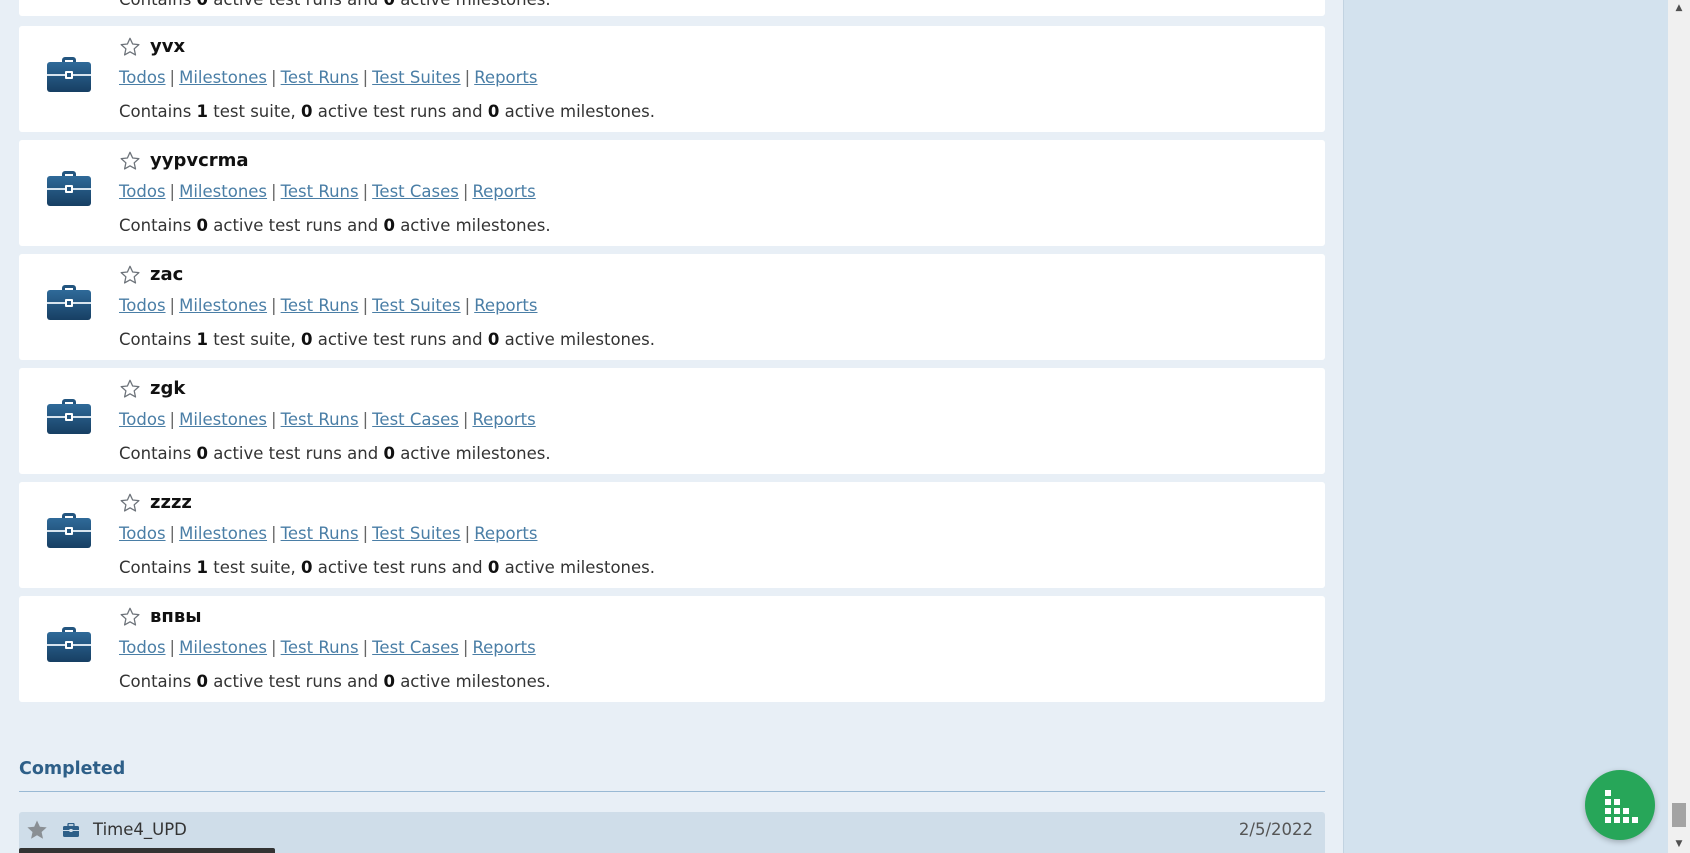 The image size is (1690, 853). I want to click on completed-project-row: Time4_UPD 2/5/2022, so click(672, 832).